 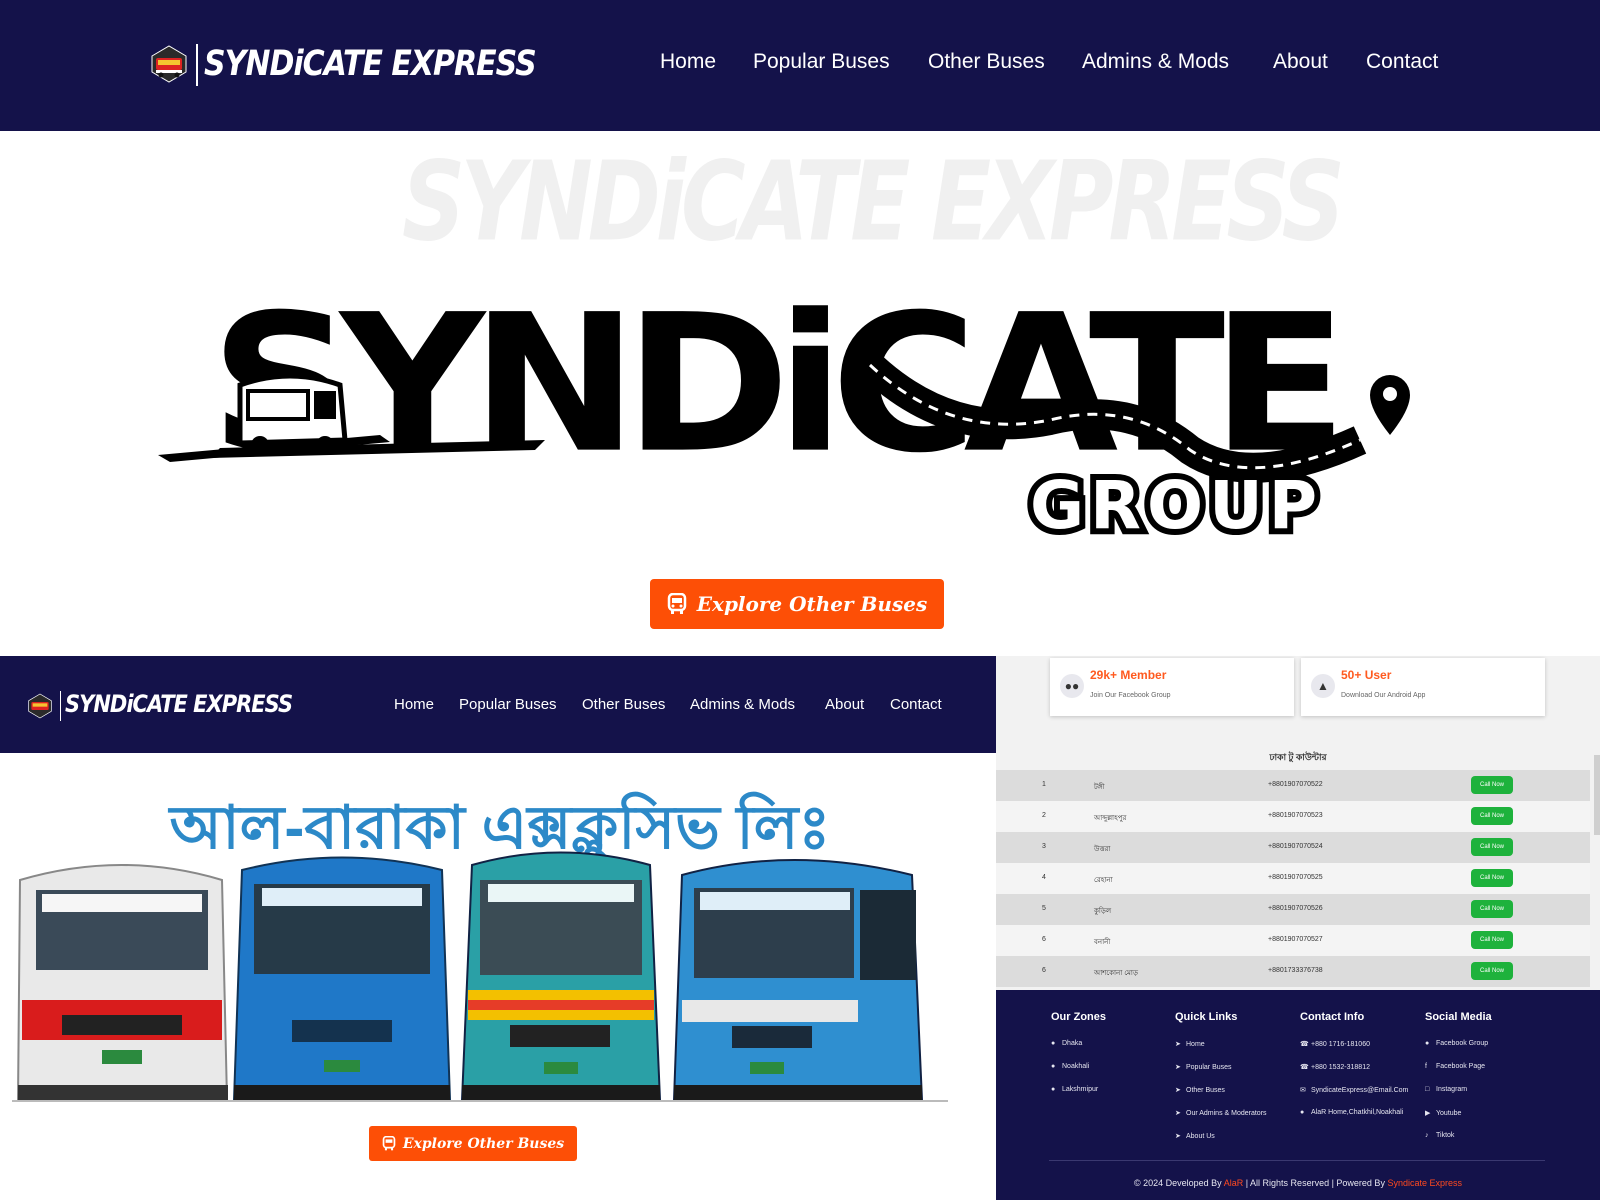 I want to click on table-scrollbar, so click(x=1597, y=795).